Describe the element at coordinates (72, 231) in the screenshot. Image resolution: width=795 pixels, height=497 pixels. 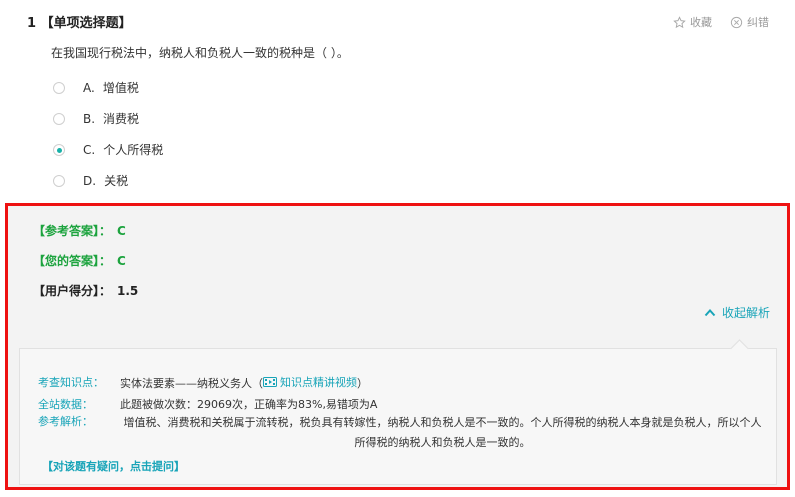
I see `reference-answer-label: 【参考答案】：` at that location.